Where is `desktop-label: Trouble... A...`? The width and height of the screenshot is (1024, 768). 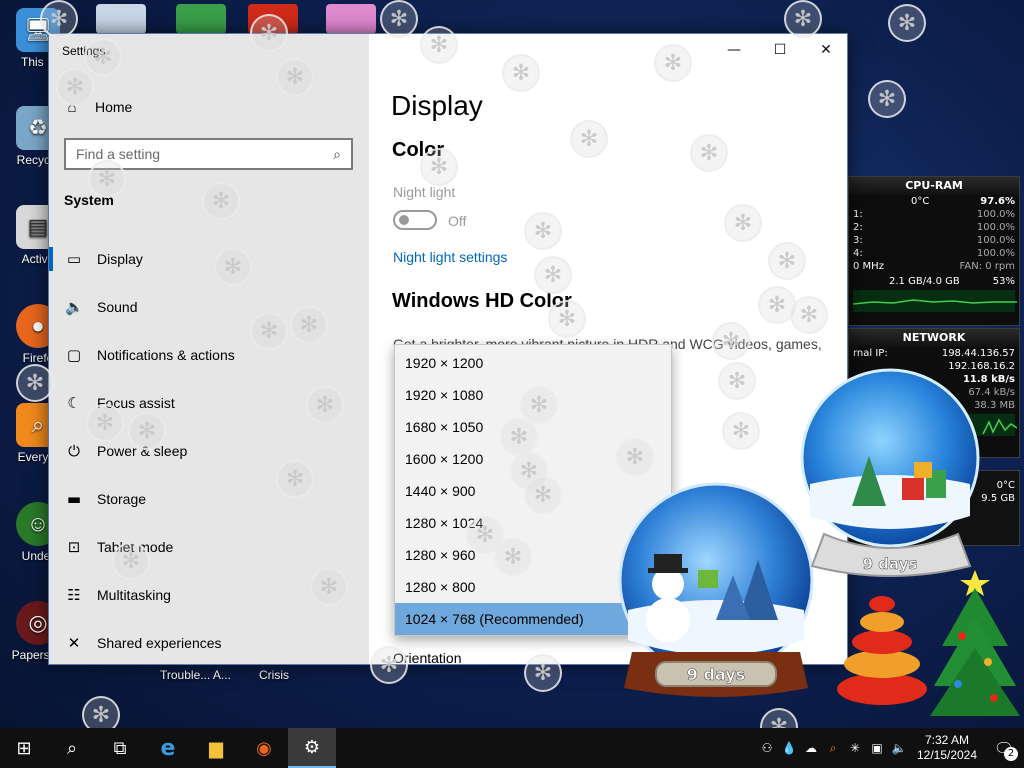
desktop-label: Trouble... A... is located at coordinates (195, 675).